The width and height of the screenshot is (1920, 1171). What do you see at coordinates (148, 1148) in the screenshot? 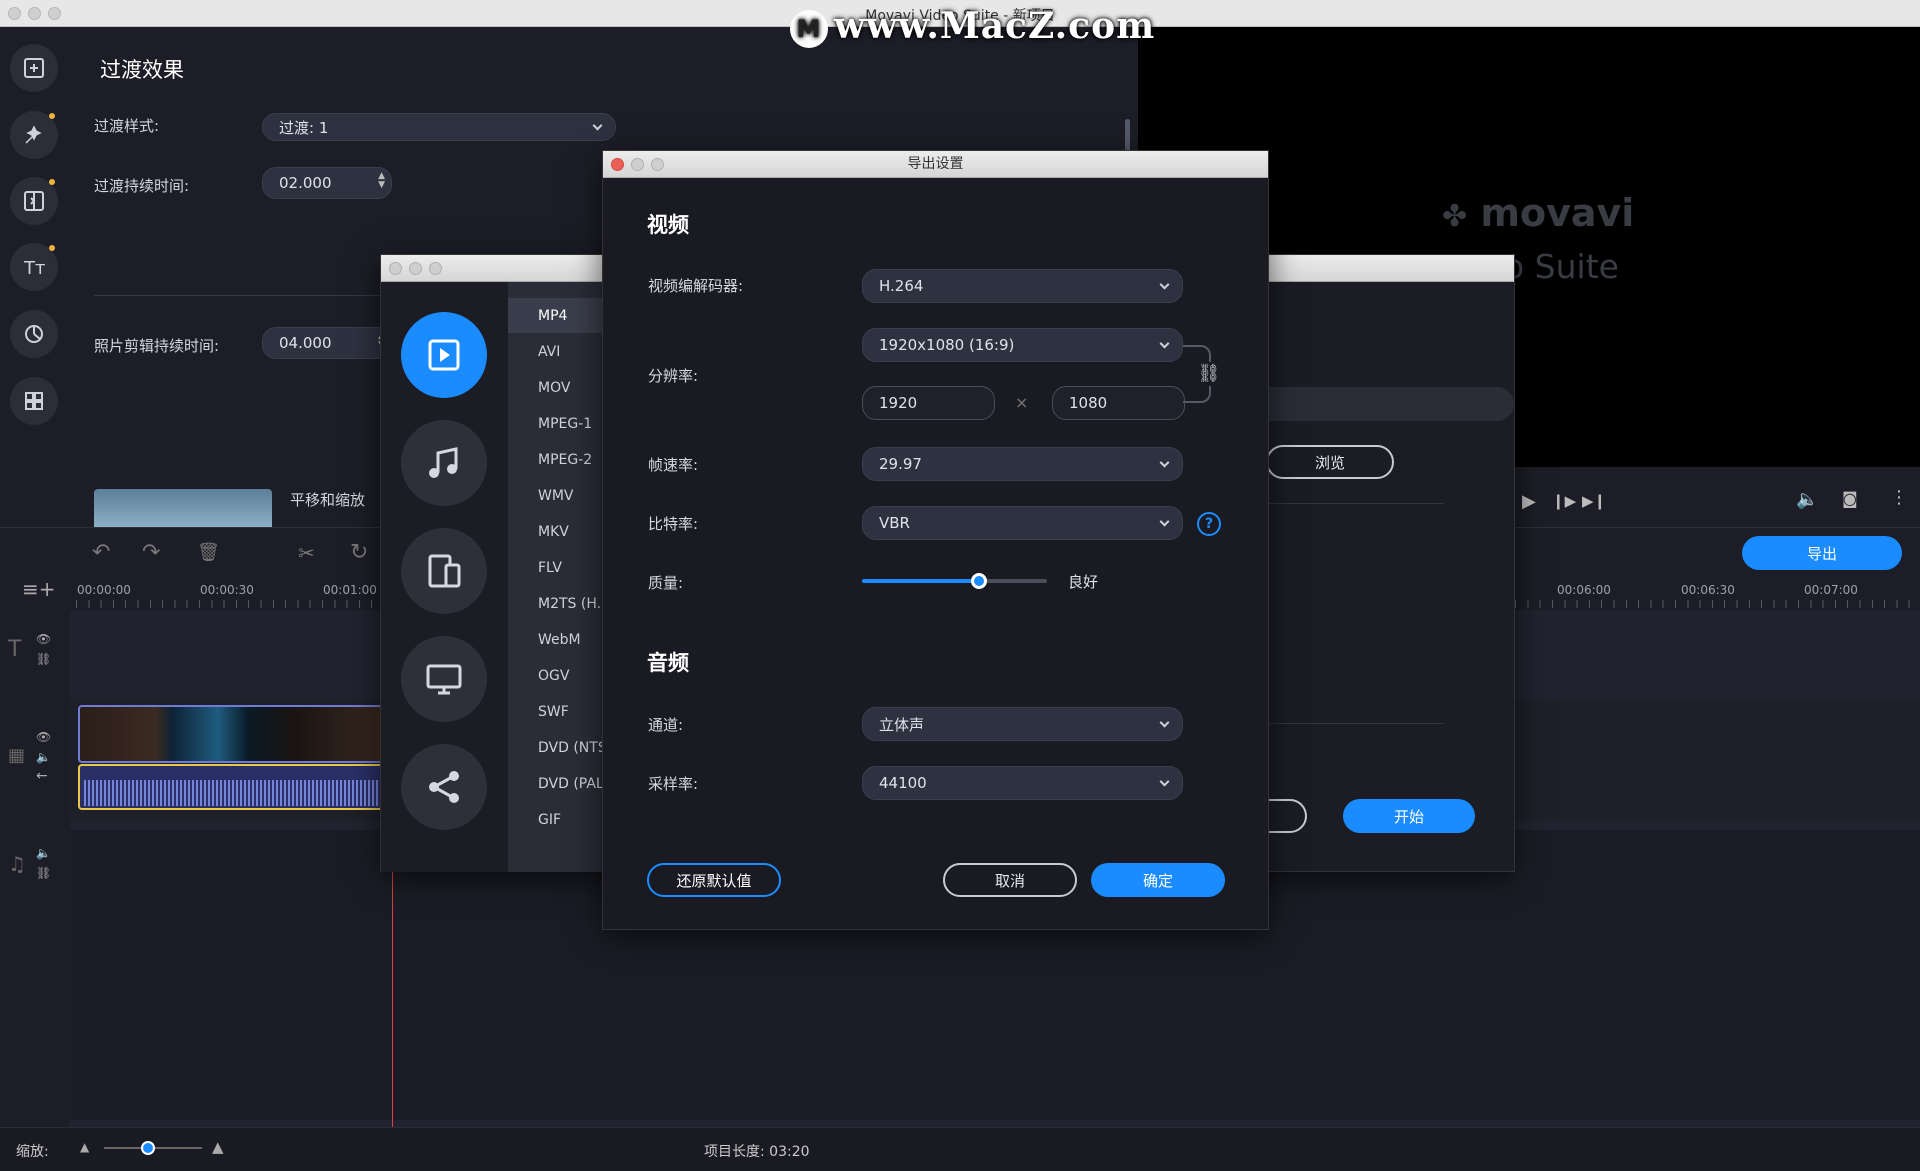
I see `zoom-slider-handle` at bounding box center [148, 1148].